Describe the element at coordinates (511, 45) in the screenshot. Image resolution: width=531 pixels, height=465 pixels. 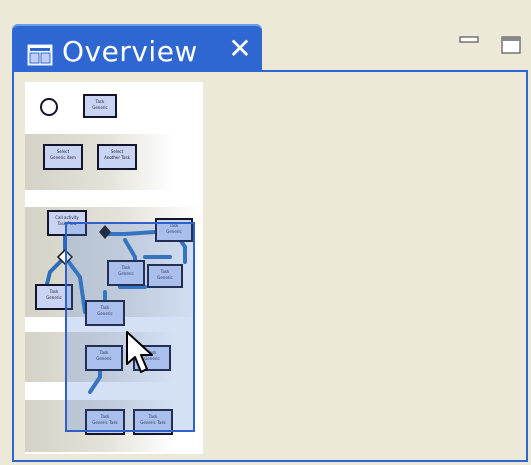
I see `maximize-icon` at that location.